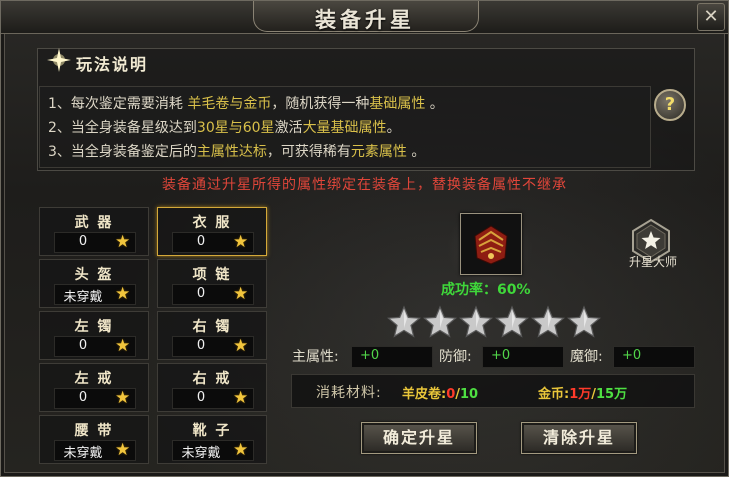 This screenshot has height=477, width=729. What do you see at coordinates (501, 355) in the screenshot?
I see `defense-value: +0` at bounding box center [501, 355].